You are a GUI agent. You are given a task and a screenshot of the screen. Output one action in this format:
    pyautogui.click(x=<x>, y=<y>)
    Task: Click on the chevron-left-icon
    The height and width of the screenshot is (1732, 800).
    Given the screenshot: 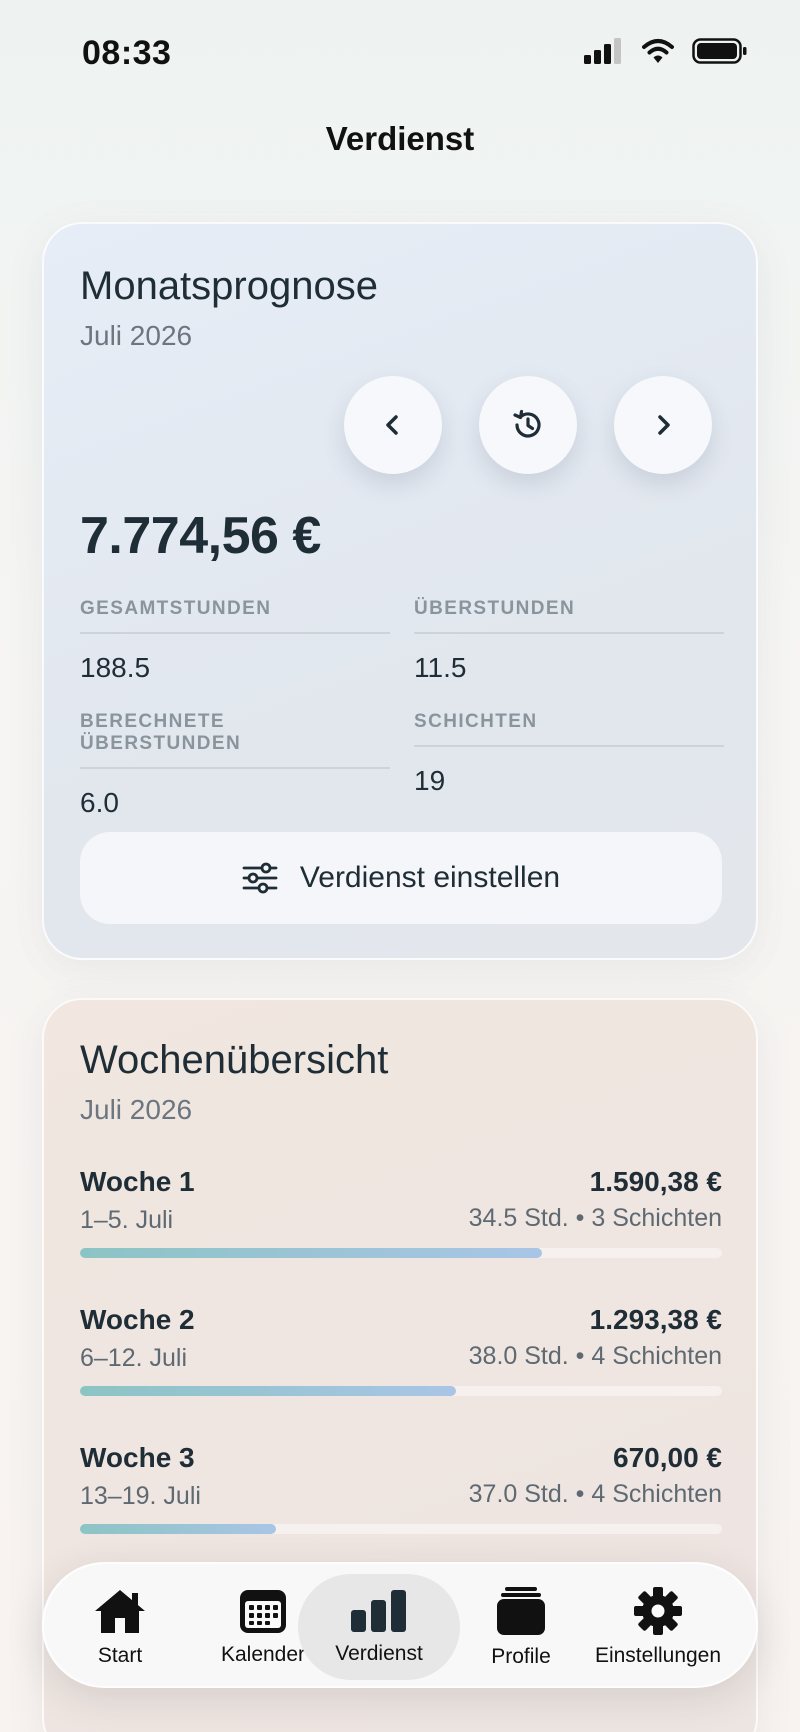 What is the action you would take?
    pyautogui.click(x=392, y=425)
    